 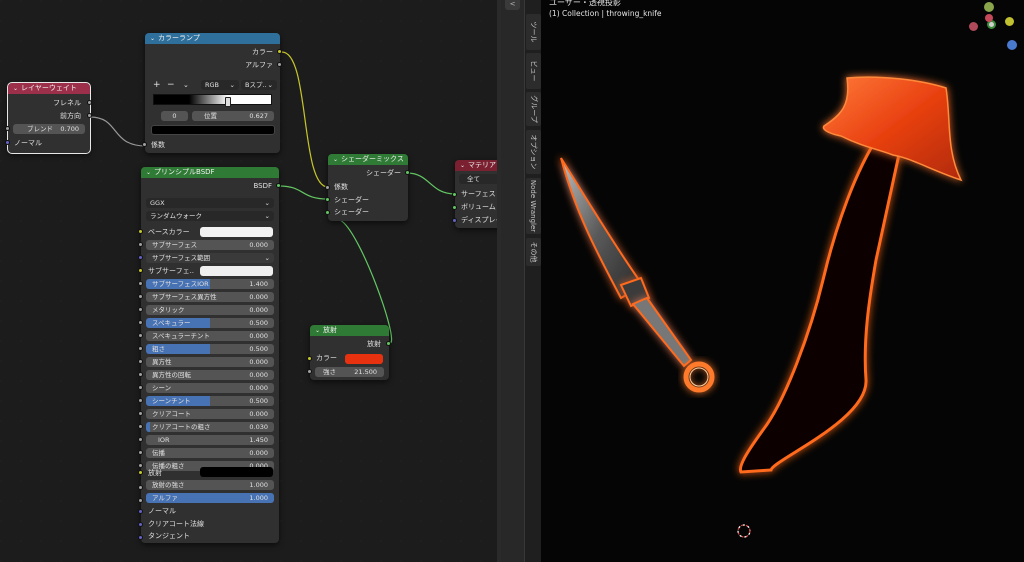 What do you see at coordinates (210, 453) in the screenshot?
I see `transmission-field: 伝播 0.000` at bounding box center [210, 453].